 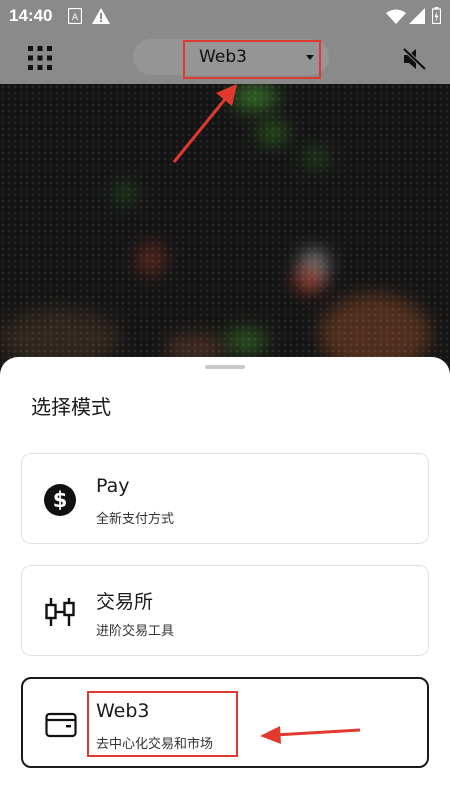 I want to click on keyboard-icon: A, so click(x=75, y=16).